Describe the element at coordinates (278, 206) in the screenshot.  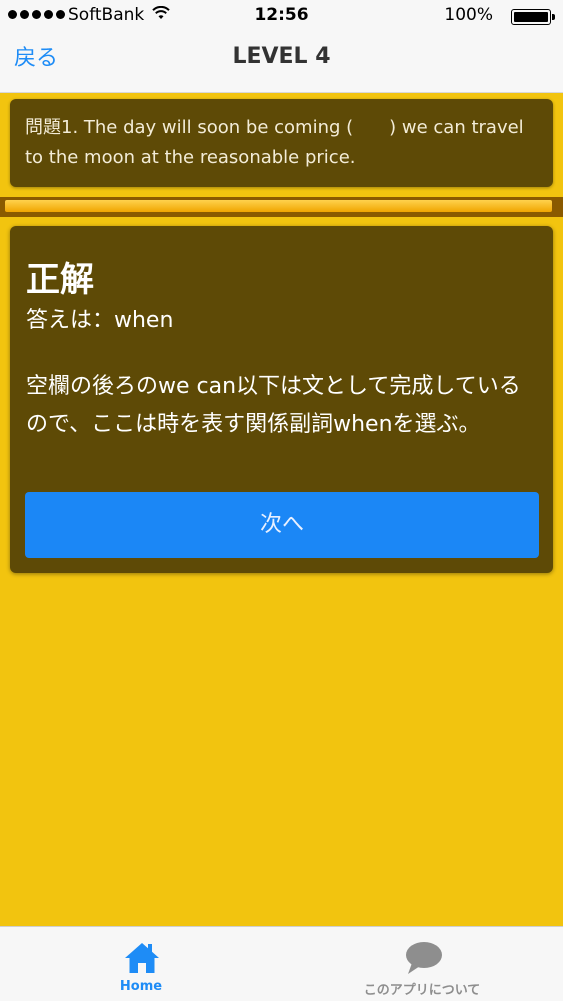
I see `progress-fill` at that location.